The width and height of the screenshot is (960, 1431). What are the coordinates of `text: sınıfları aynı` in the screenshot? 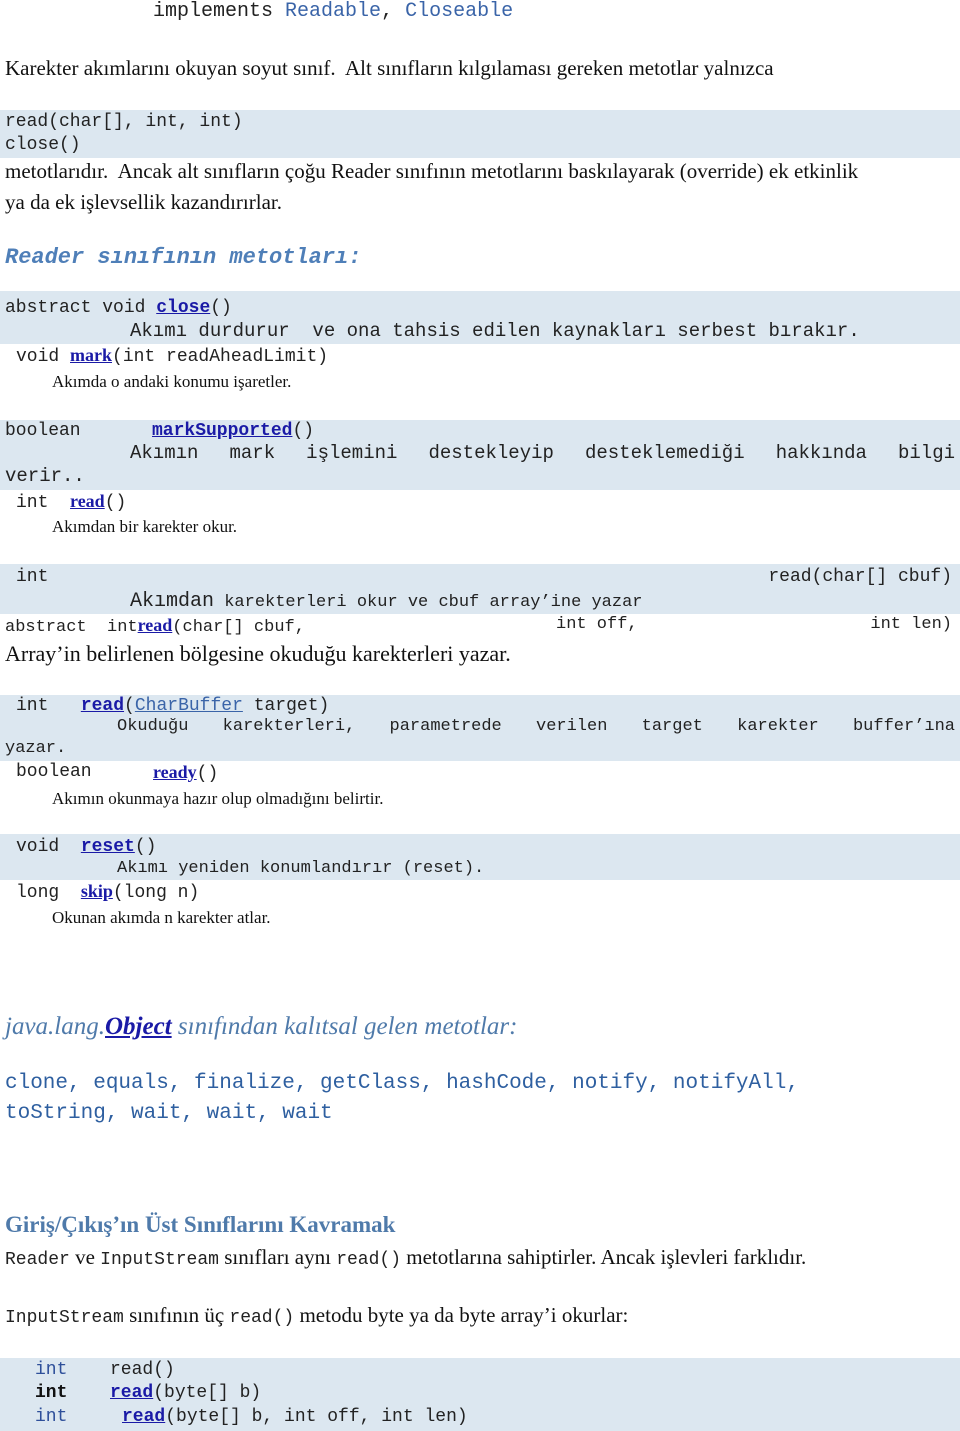 It's located at (277, 1257).